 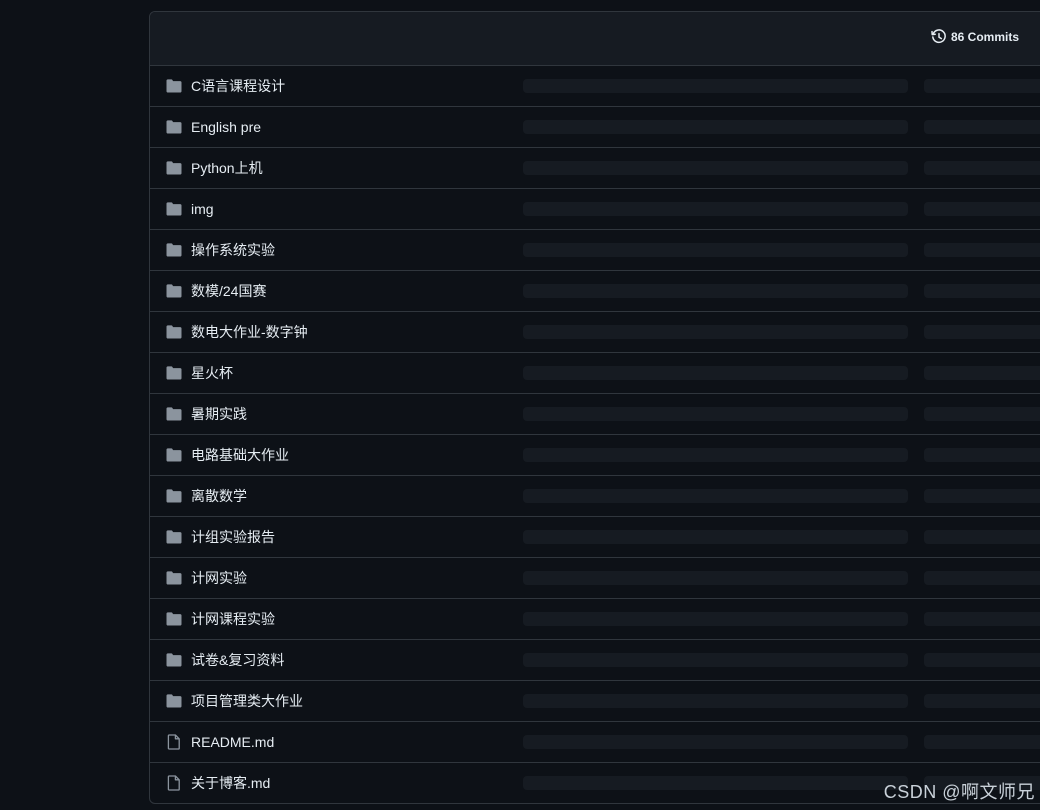 What do you see at coordinates (233, 619) in the screenshot?
I see `file-name-link: 计网课程实验` at bounding box center [233, 619].